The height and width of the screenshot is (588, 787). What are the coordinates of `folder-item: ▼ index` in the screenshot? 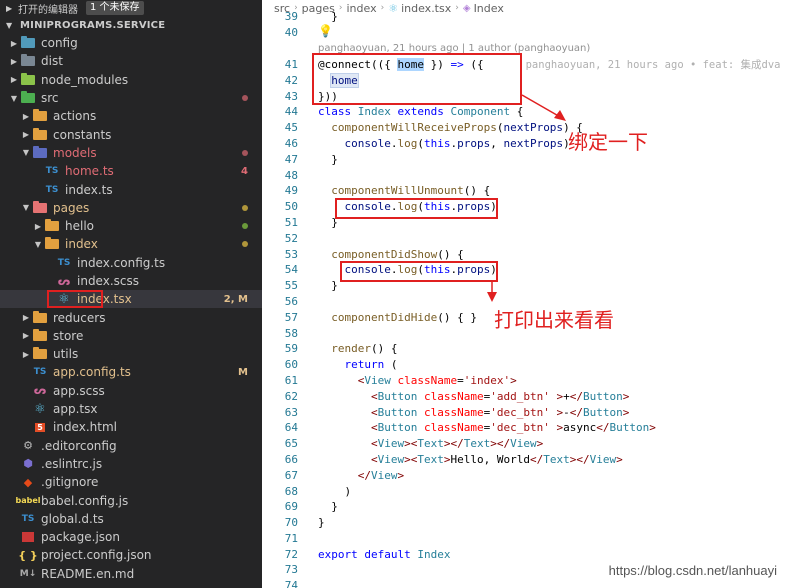 It's located at (131, 244).